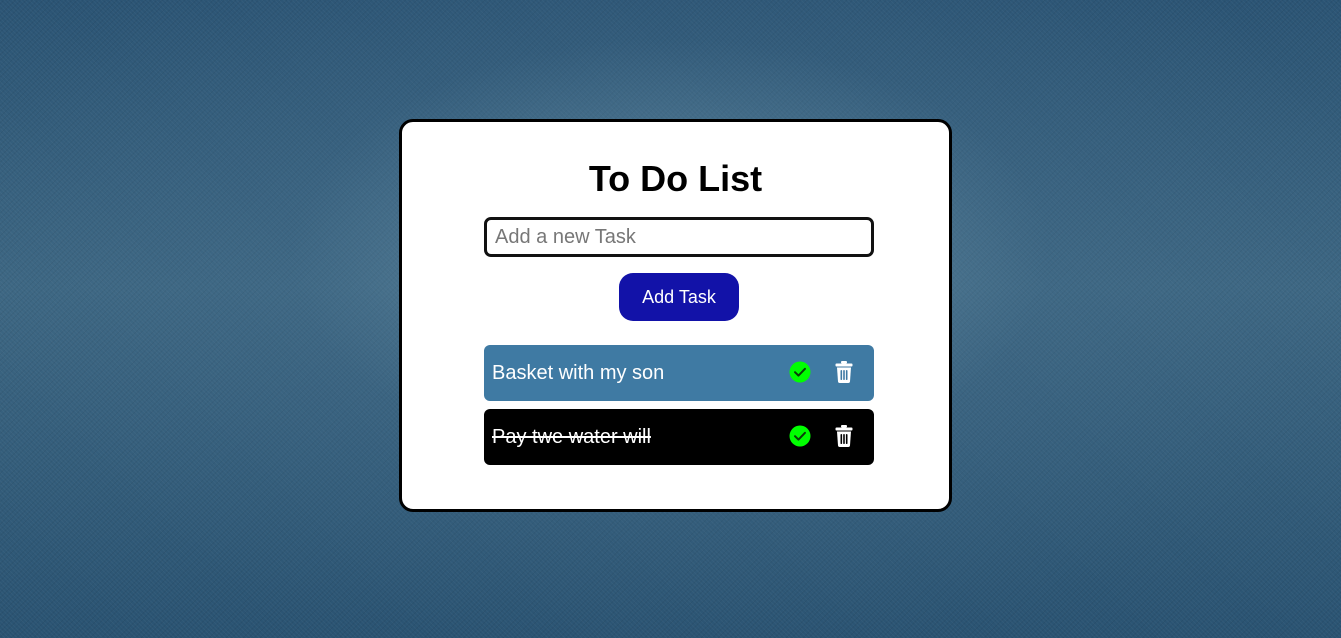  I want to click on task-item: Pay twe water will, so click(679, 437).